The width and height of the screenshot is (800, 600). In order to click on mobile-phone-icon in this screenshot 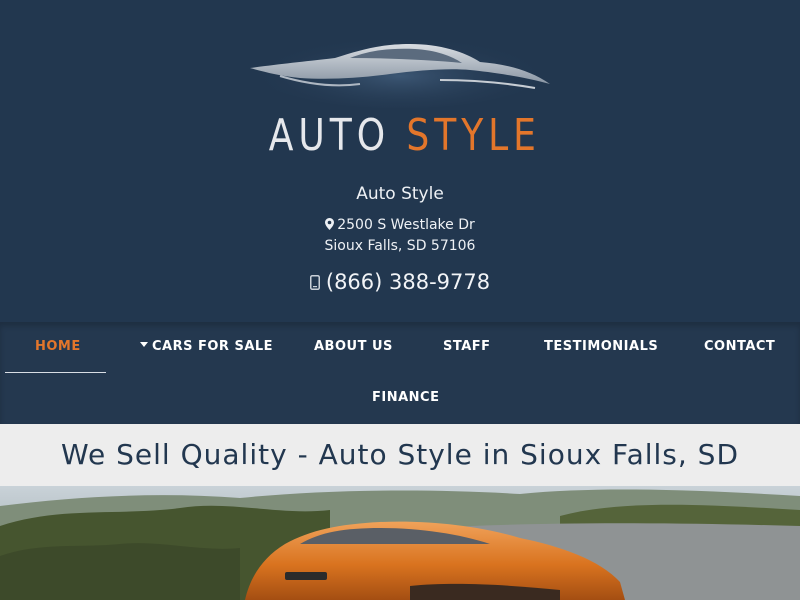, I will do `click(314, 282)`.